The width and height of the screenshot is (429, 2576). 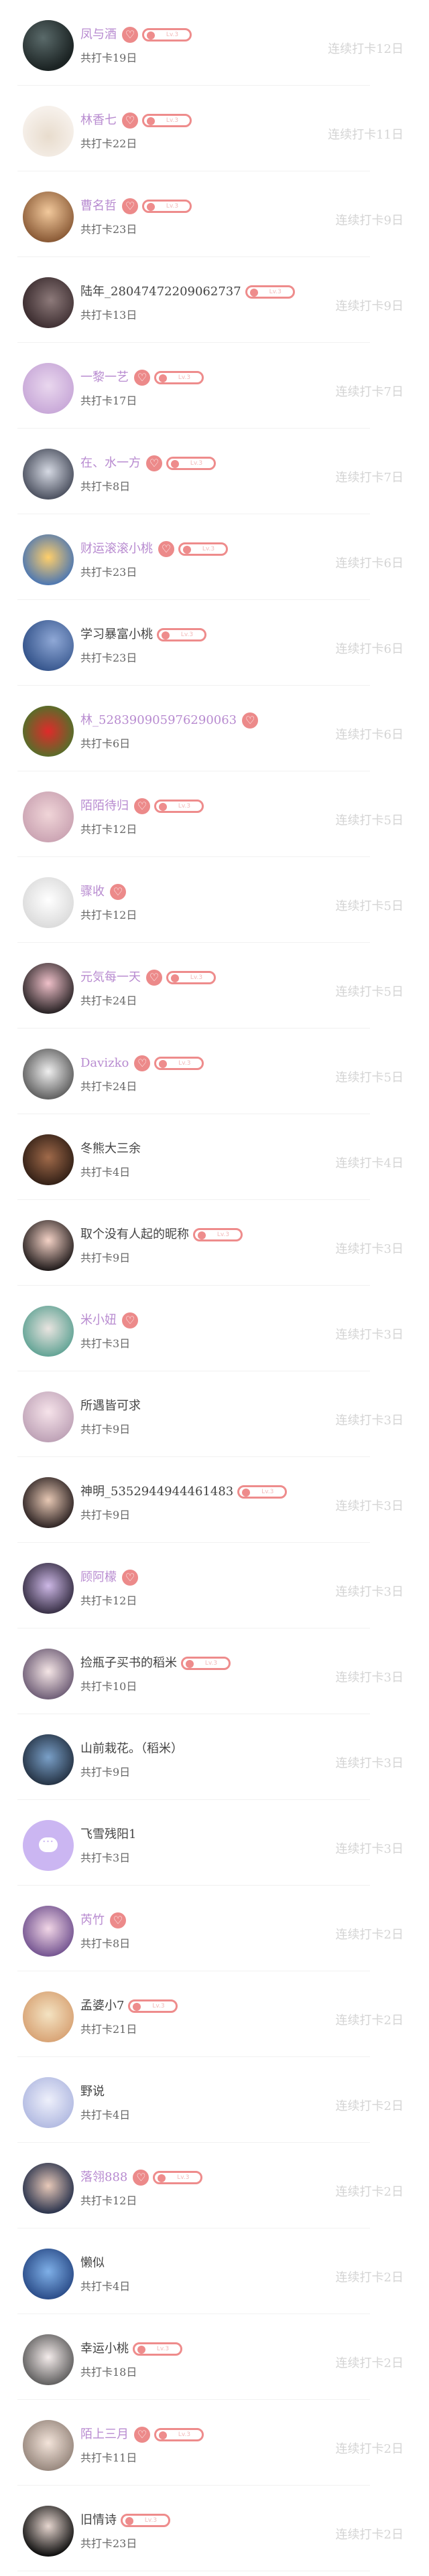 What do you see at coordinates (104, 1063) in the screenshot?
I see `user-name: Davizko` at bounding box center [104, 1063].